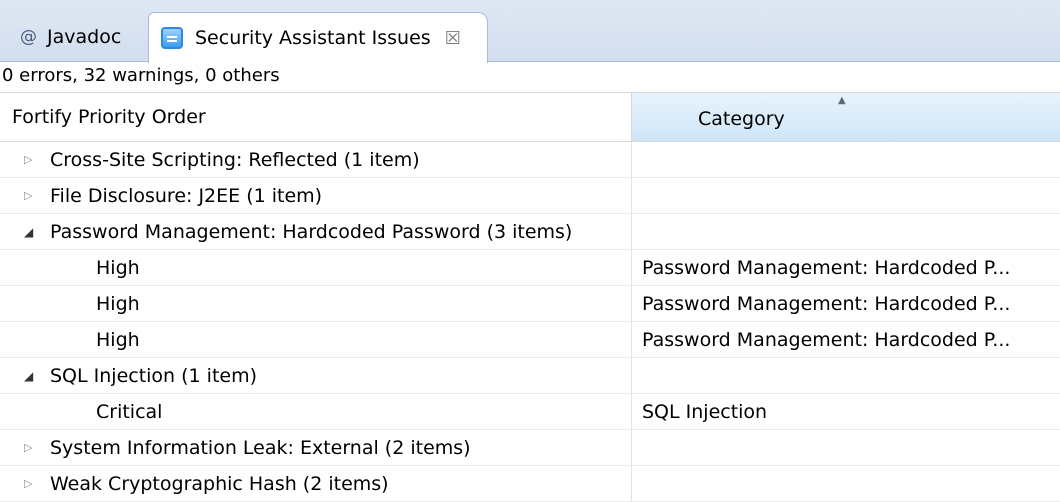 The height and width of the screenshot is (502, 1060). I want to click on group-label: Cross-Site Scripting: Reflected (1 item), so click(235, 159).